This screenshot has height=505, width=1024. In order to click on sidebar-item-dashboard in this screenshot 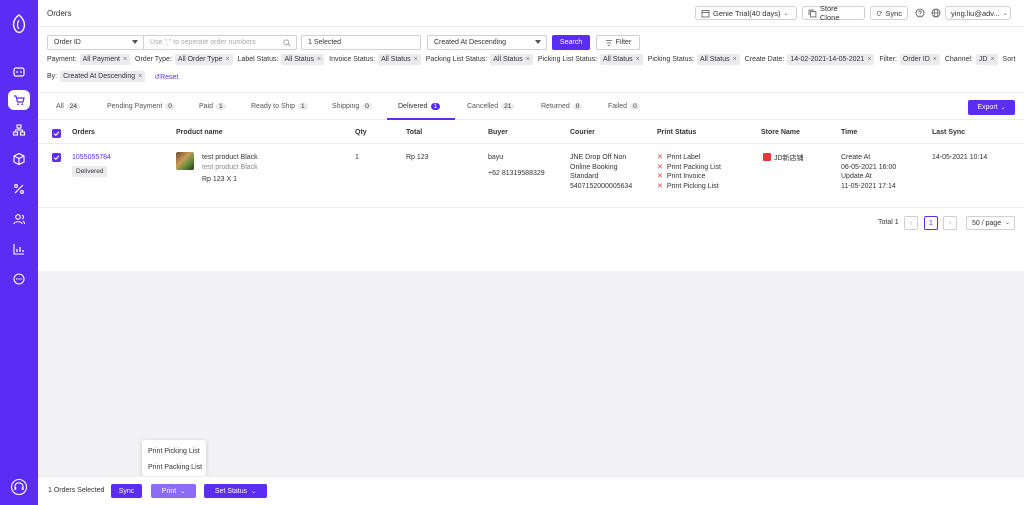, I will do `click(19, 71)`.